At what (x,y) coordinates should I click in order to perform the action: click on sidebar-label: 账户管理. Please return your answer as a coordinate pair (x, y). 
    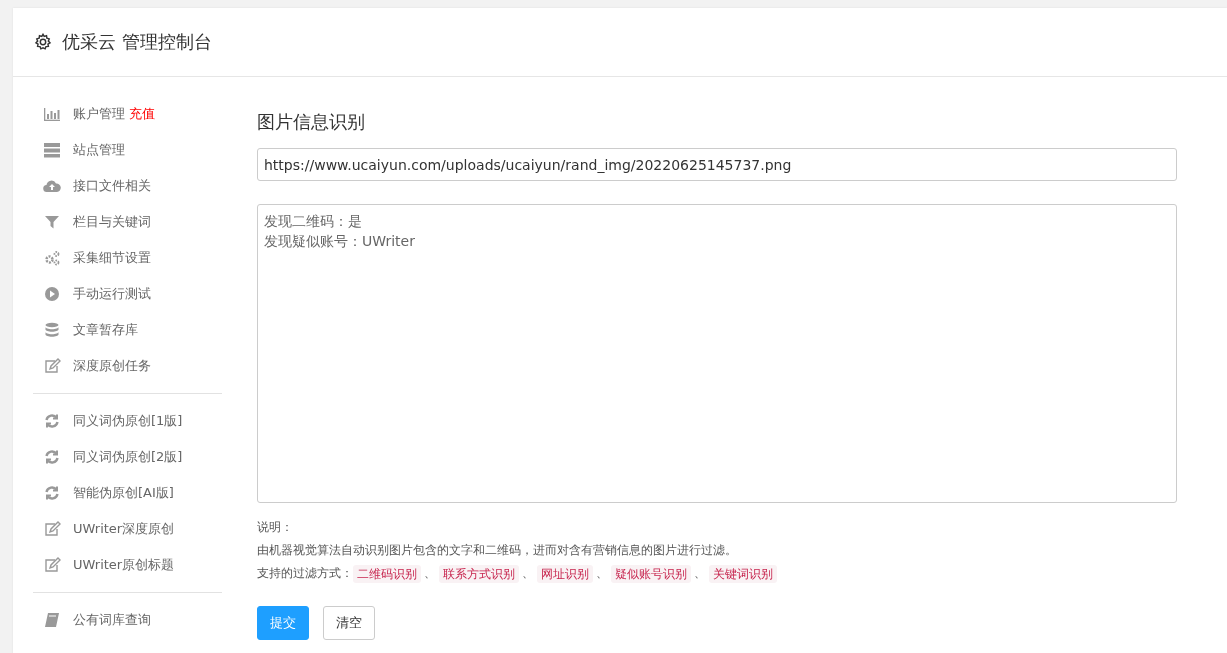
    Looking at the image, I should click on (99, 114).